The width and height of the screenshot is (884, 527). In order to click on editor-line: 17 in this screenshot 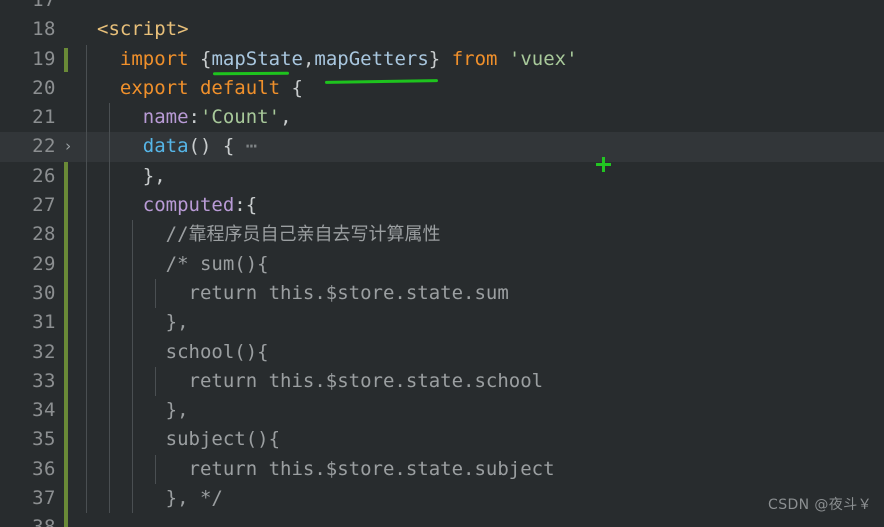, I will do `click(442, 7)`.